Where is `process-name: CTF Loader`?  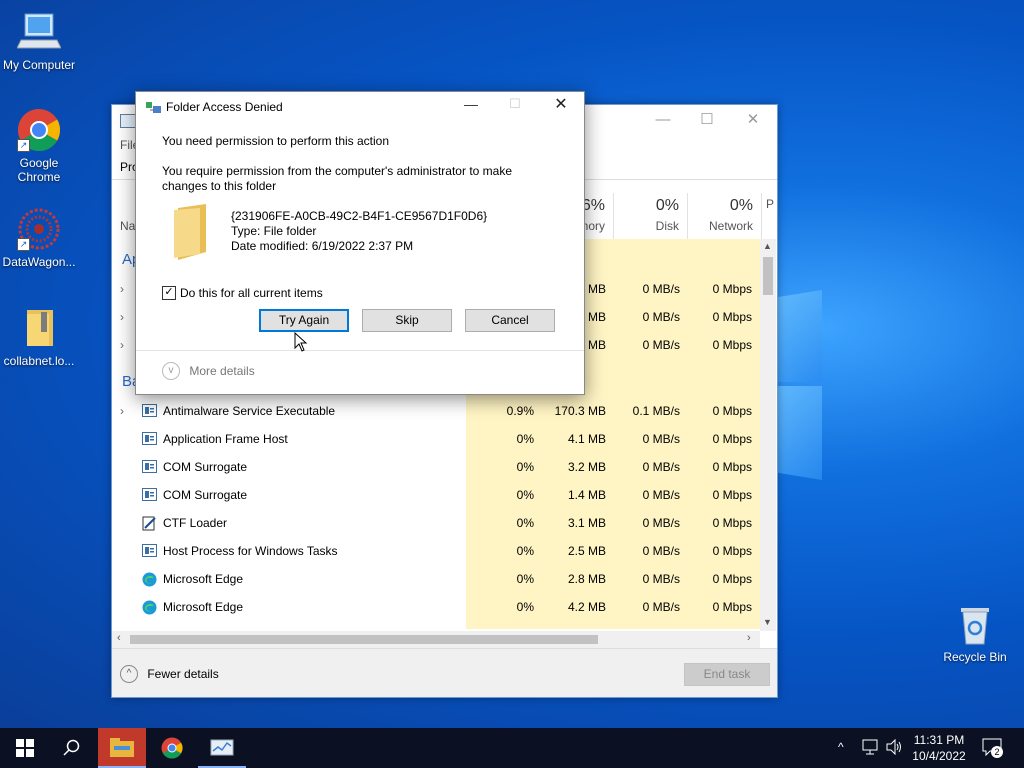
process-name: CTF Loader is located at coordinates (195, 523).